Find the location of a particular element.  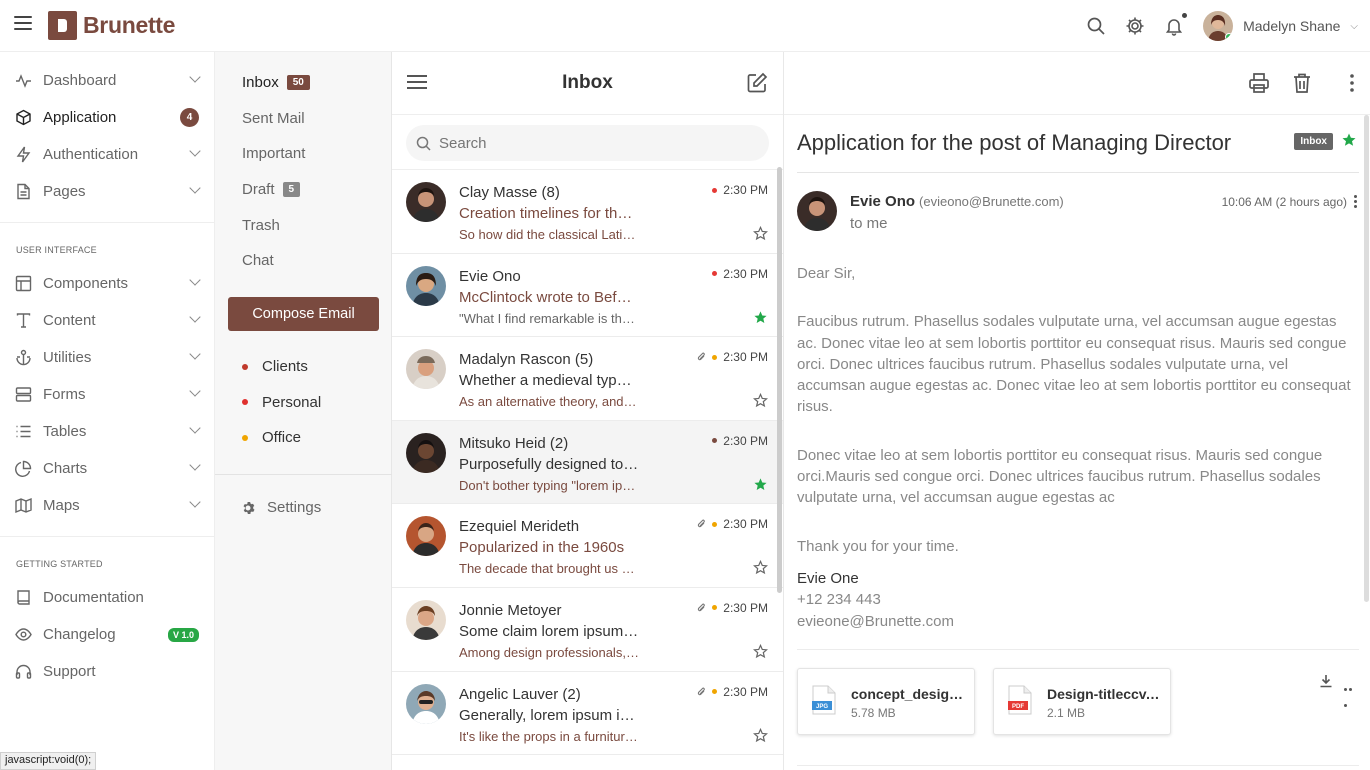

mail-sender: Evie Ono is located at coordinates (490, 276).